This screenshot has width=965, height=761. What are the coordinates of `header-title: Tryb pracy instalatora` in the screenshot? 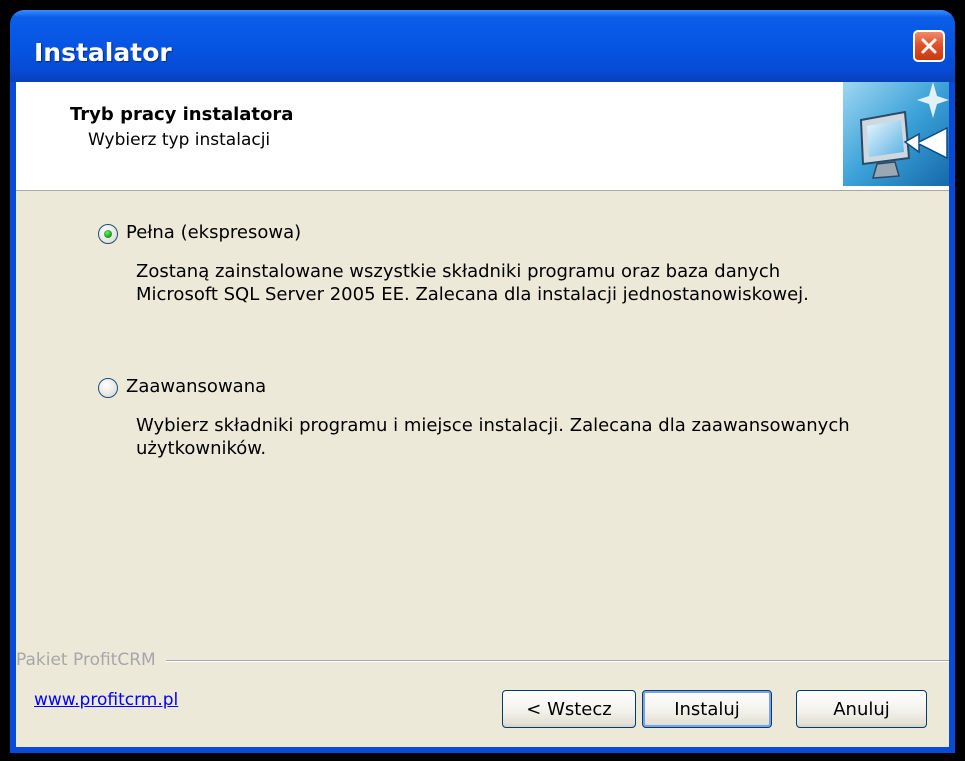 It's located at (182, 114).